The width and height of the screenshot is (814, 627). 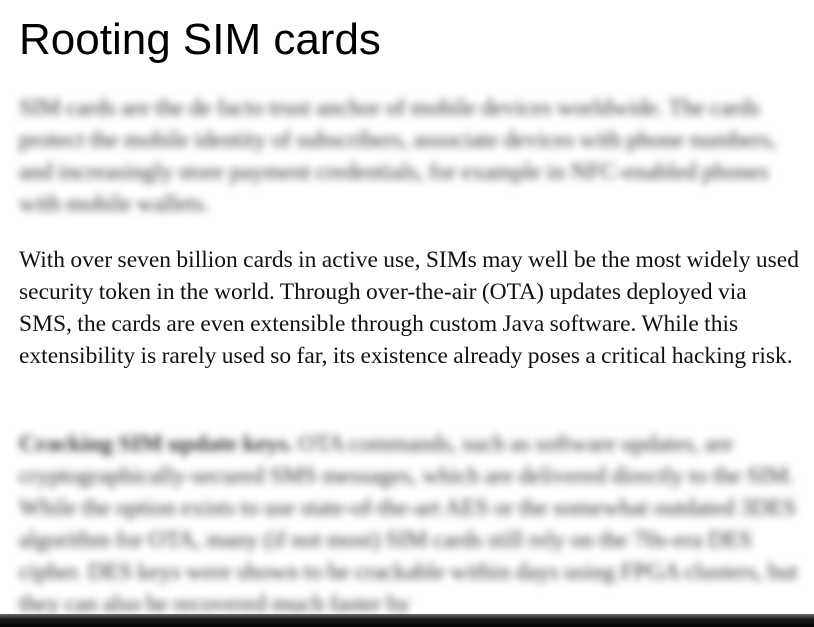 I want to click on paragraph-lead-in: Cracking SIM update keys., so click(x=156, y=444).